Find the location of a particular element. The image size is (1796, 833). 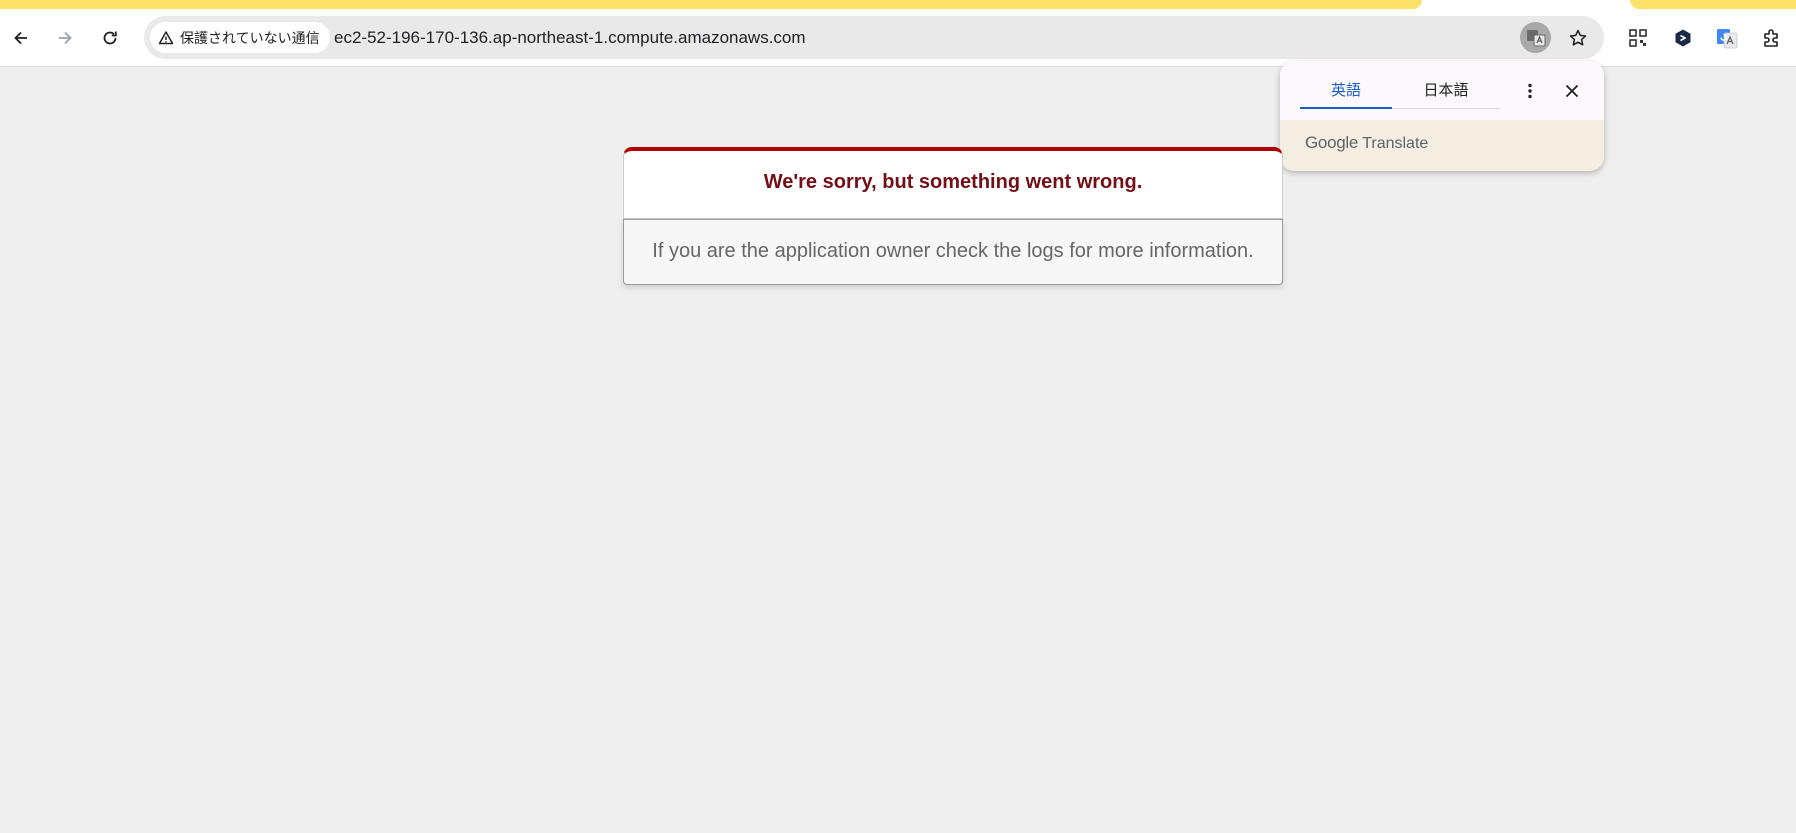

google-wordmark: Google is located at coordinates (1332, 142).